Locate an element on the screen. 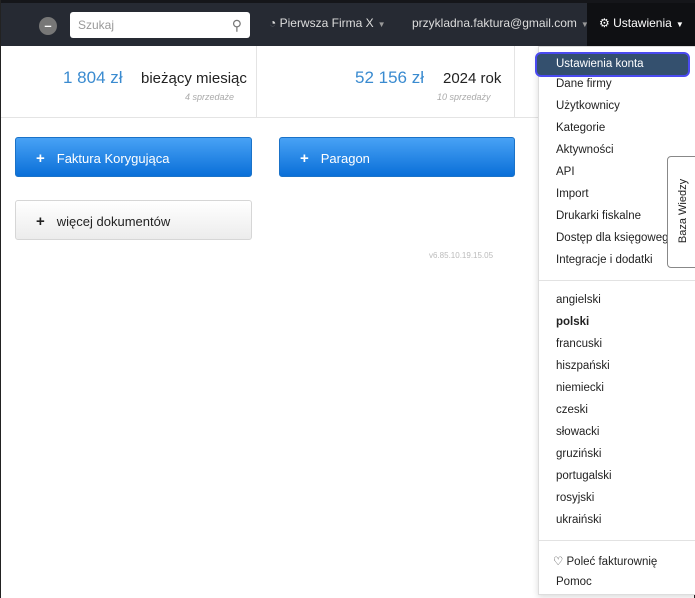 This screenshot has height=598, width=695. settings-label: Ustawienia is located at coordinates (642, 23).